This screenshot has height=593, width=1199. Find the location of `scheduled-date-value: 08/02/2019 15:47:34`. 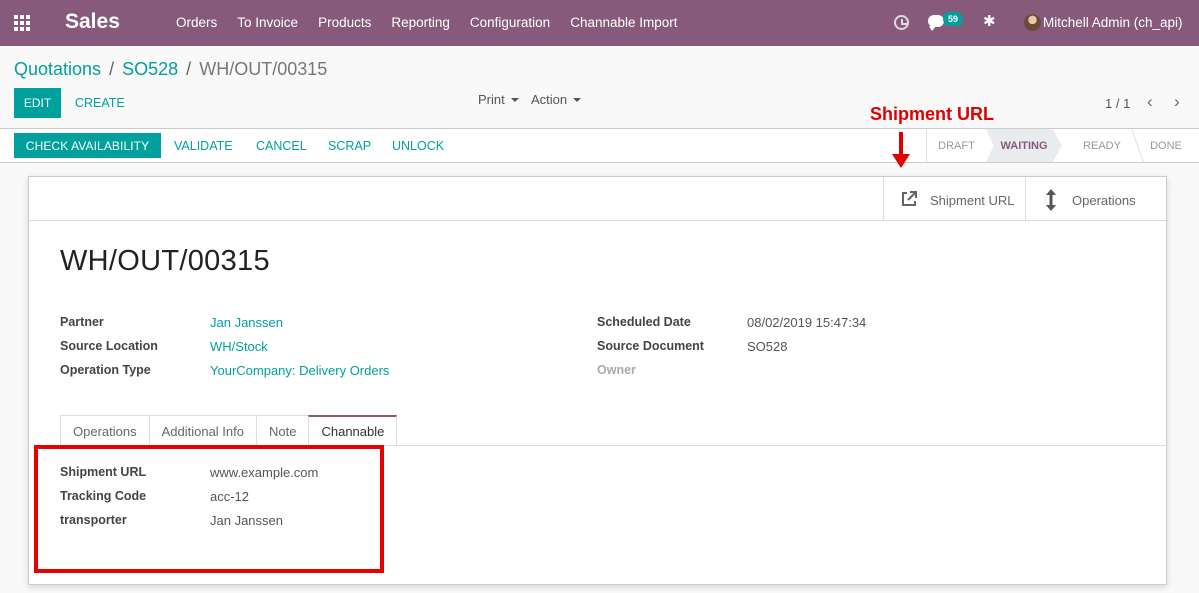

scheduled-date-value: 08/02/2019 15:47:34 is located at coordinates (807, 322).